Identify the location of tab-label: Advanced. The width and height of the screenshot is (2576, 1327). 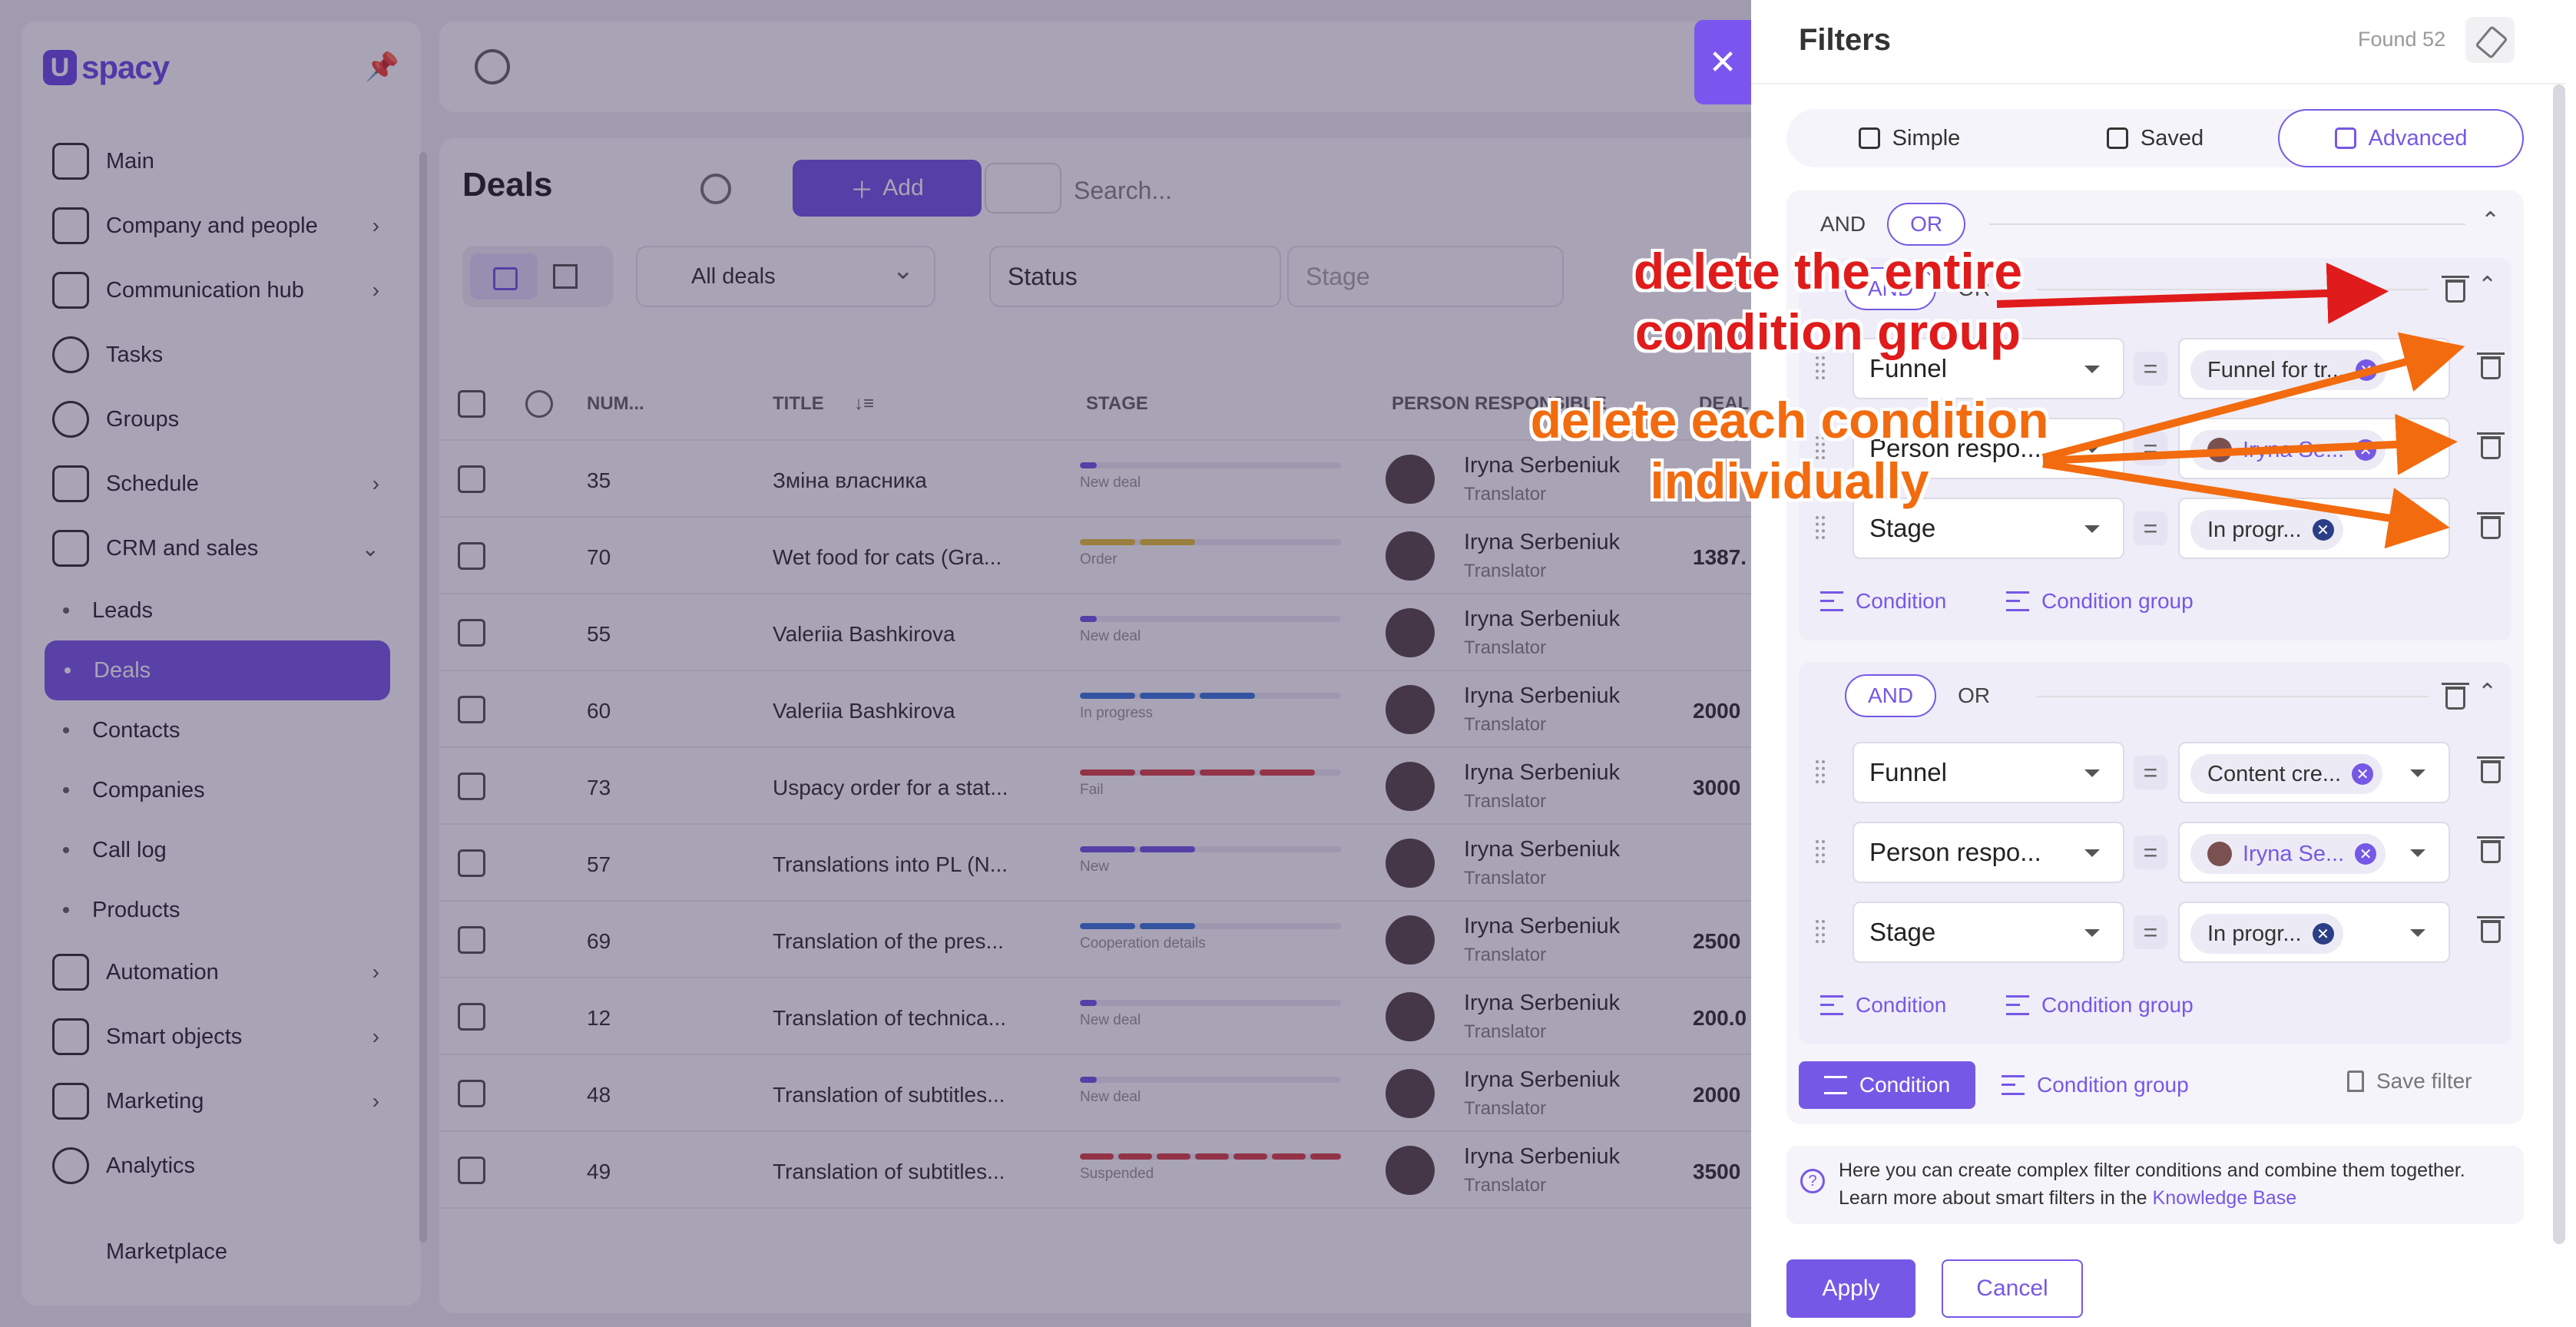
(2418, 138).